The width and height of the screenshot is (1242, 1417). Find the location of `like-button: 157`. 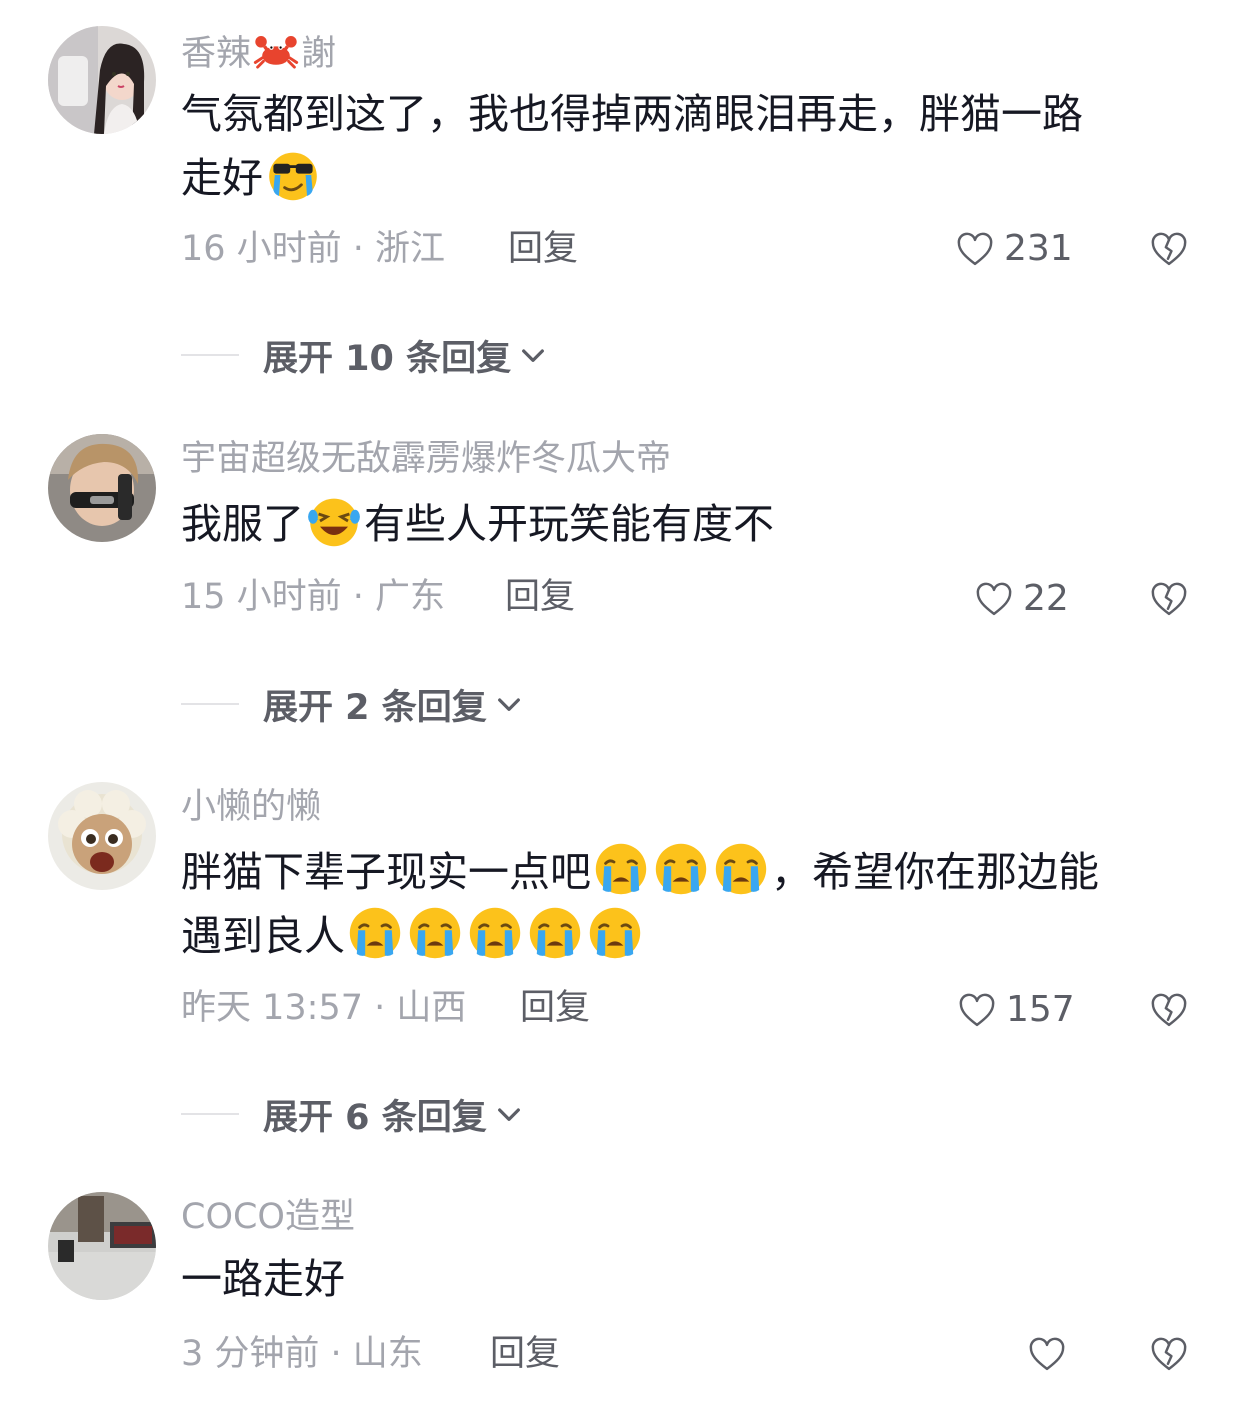

like-button: 157 is located at coordinates (1015, 1010).